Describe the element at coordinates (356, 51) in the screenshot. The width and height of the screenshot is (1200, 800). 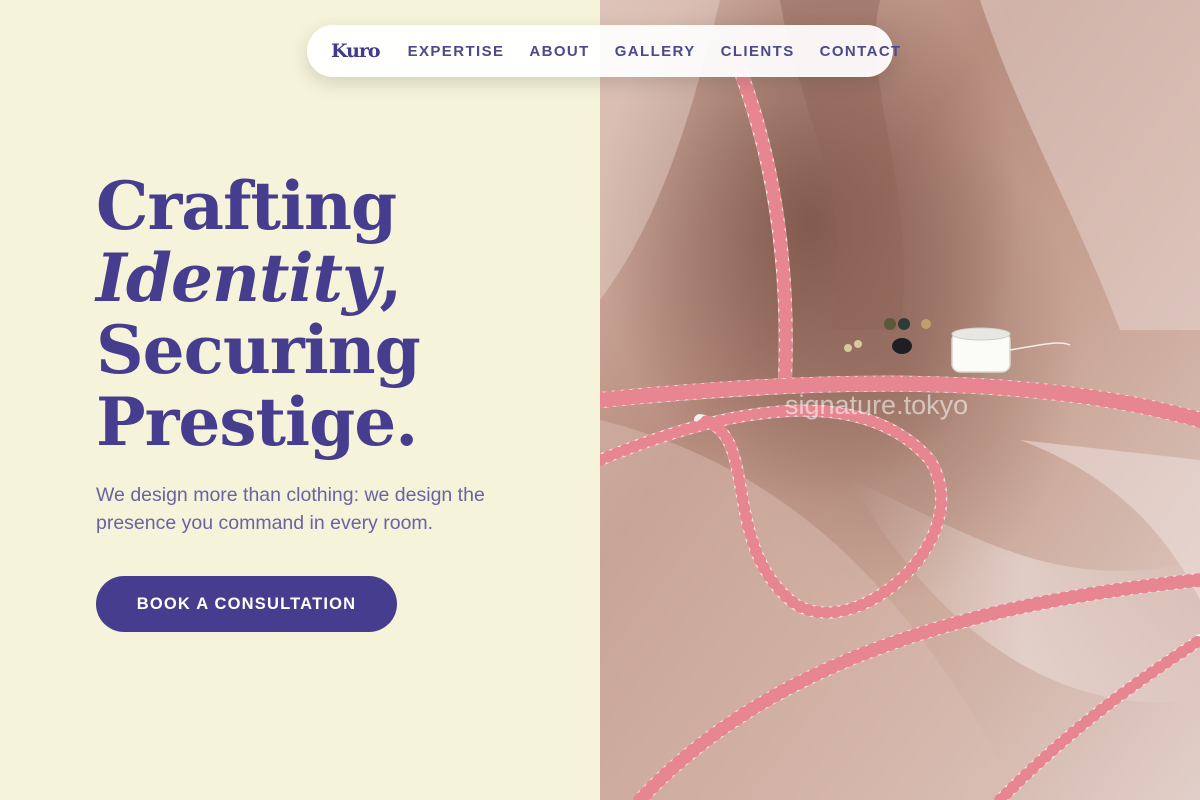
I see `brand-logo: Kuro` at that location.